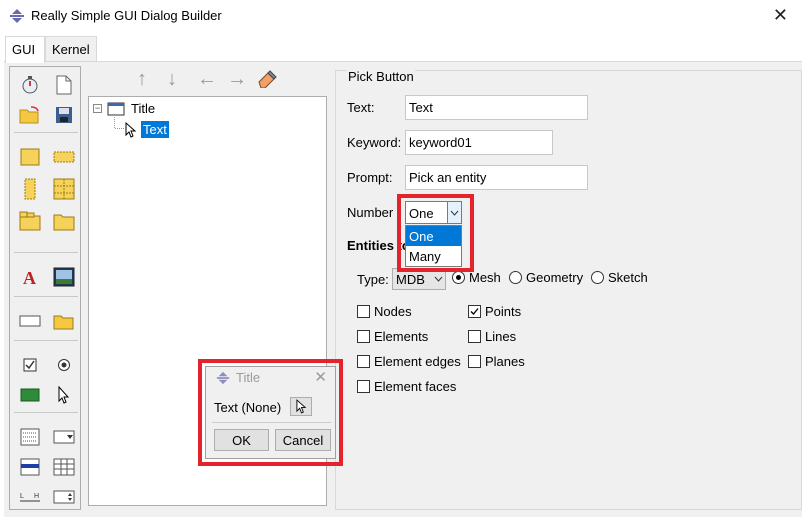  Describe the element at coordinates (172, 79) in the screenshot. I see `move-down-icon: ↓` at that location.